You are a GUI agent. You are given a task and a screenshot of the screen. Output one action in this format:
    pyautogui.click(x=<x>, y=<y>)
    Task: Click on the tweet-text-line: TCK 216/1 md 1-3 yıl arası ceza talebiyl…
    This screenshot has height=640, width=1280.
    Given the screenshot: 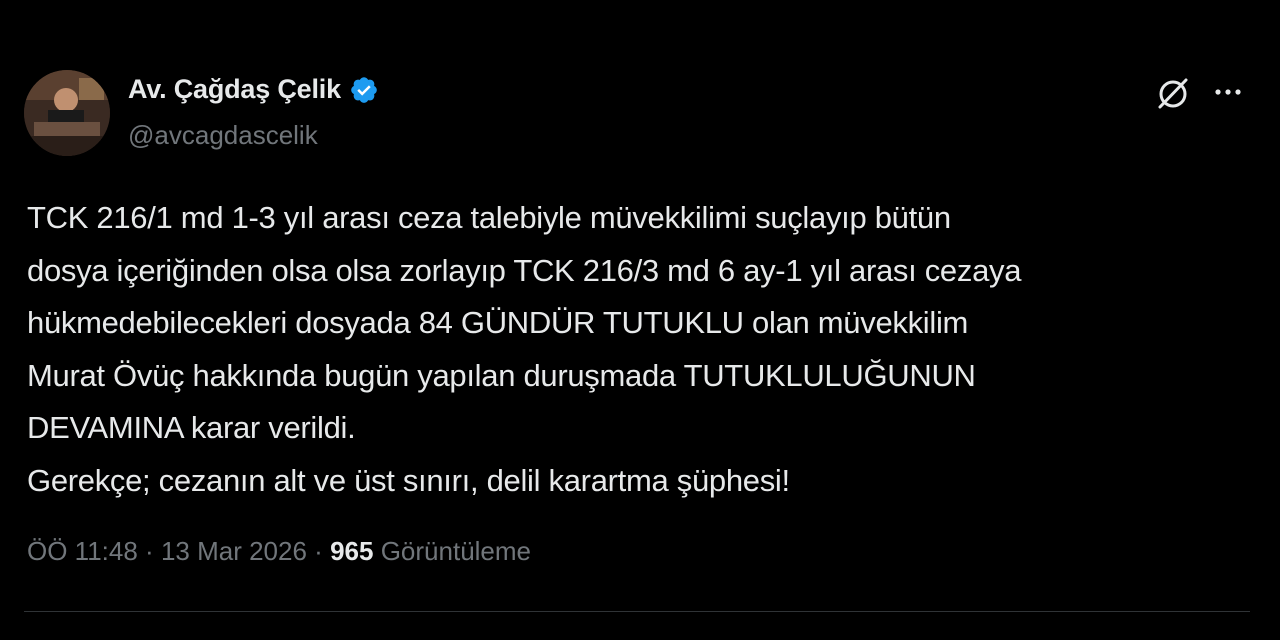 What is the action you would take?
    pyautogui.click(x=489, y=217)
    